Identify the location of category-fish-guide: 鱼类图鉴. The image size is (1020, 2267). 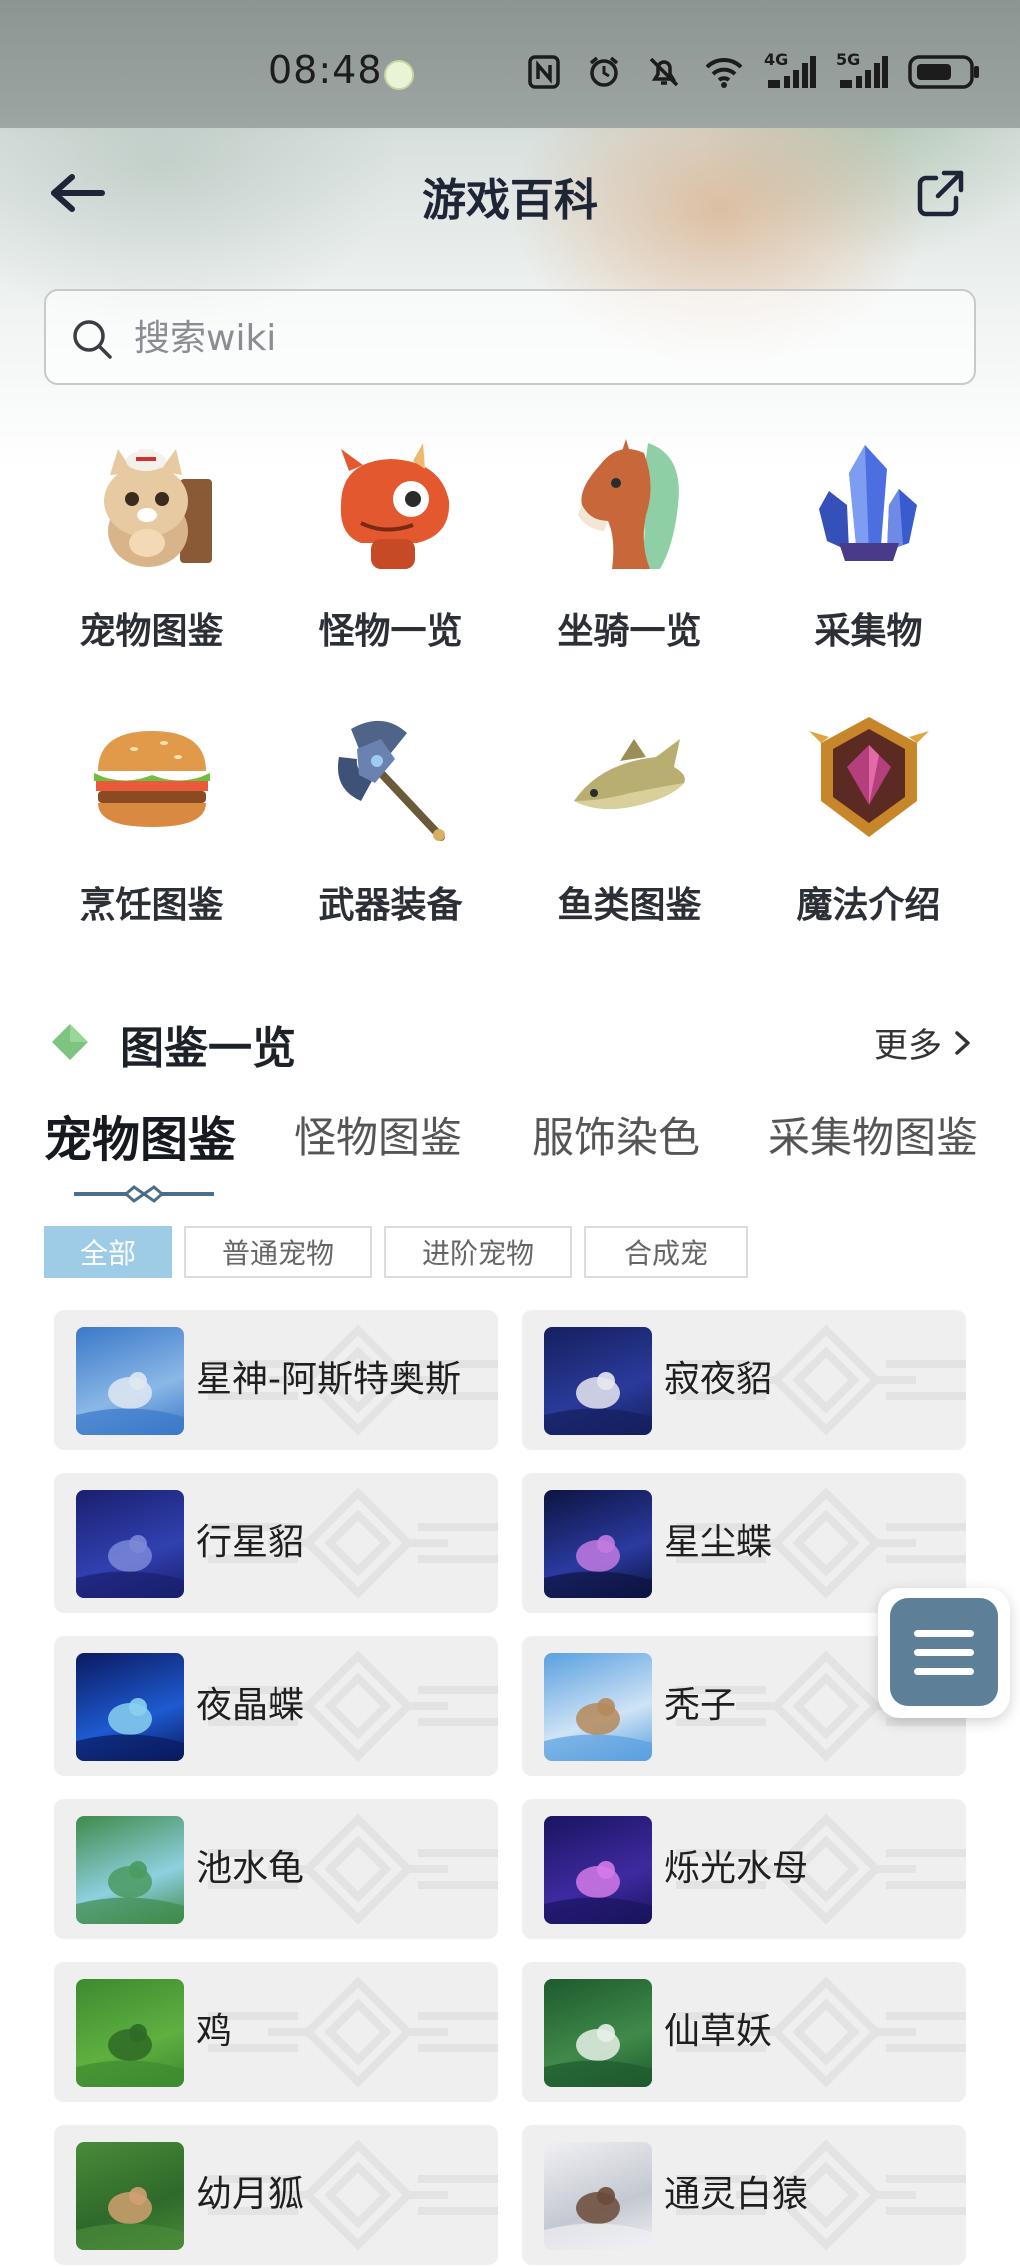
(629, 841).